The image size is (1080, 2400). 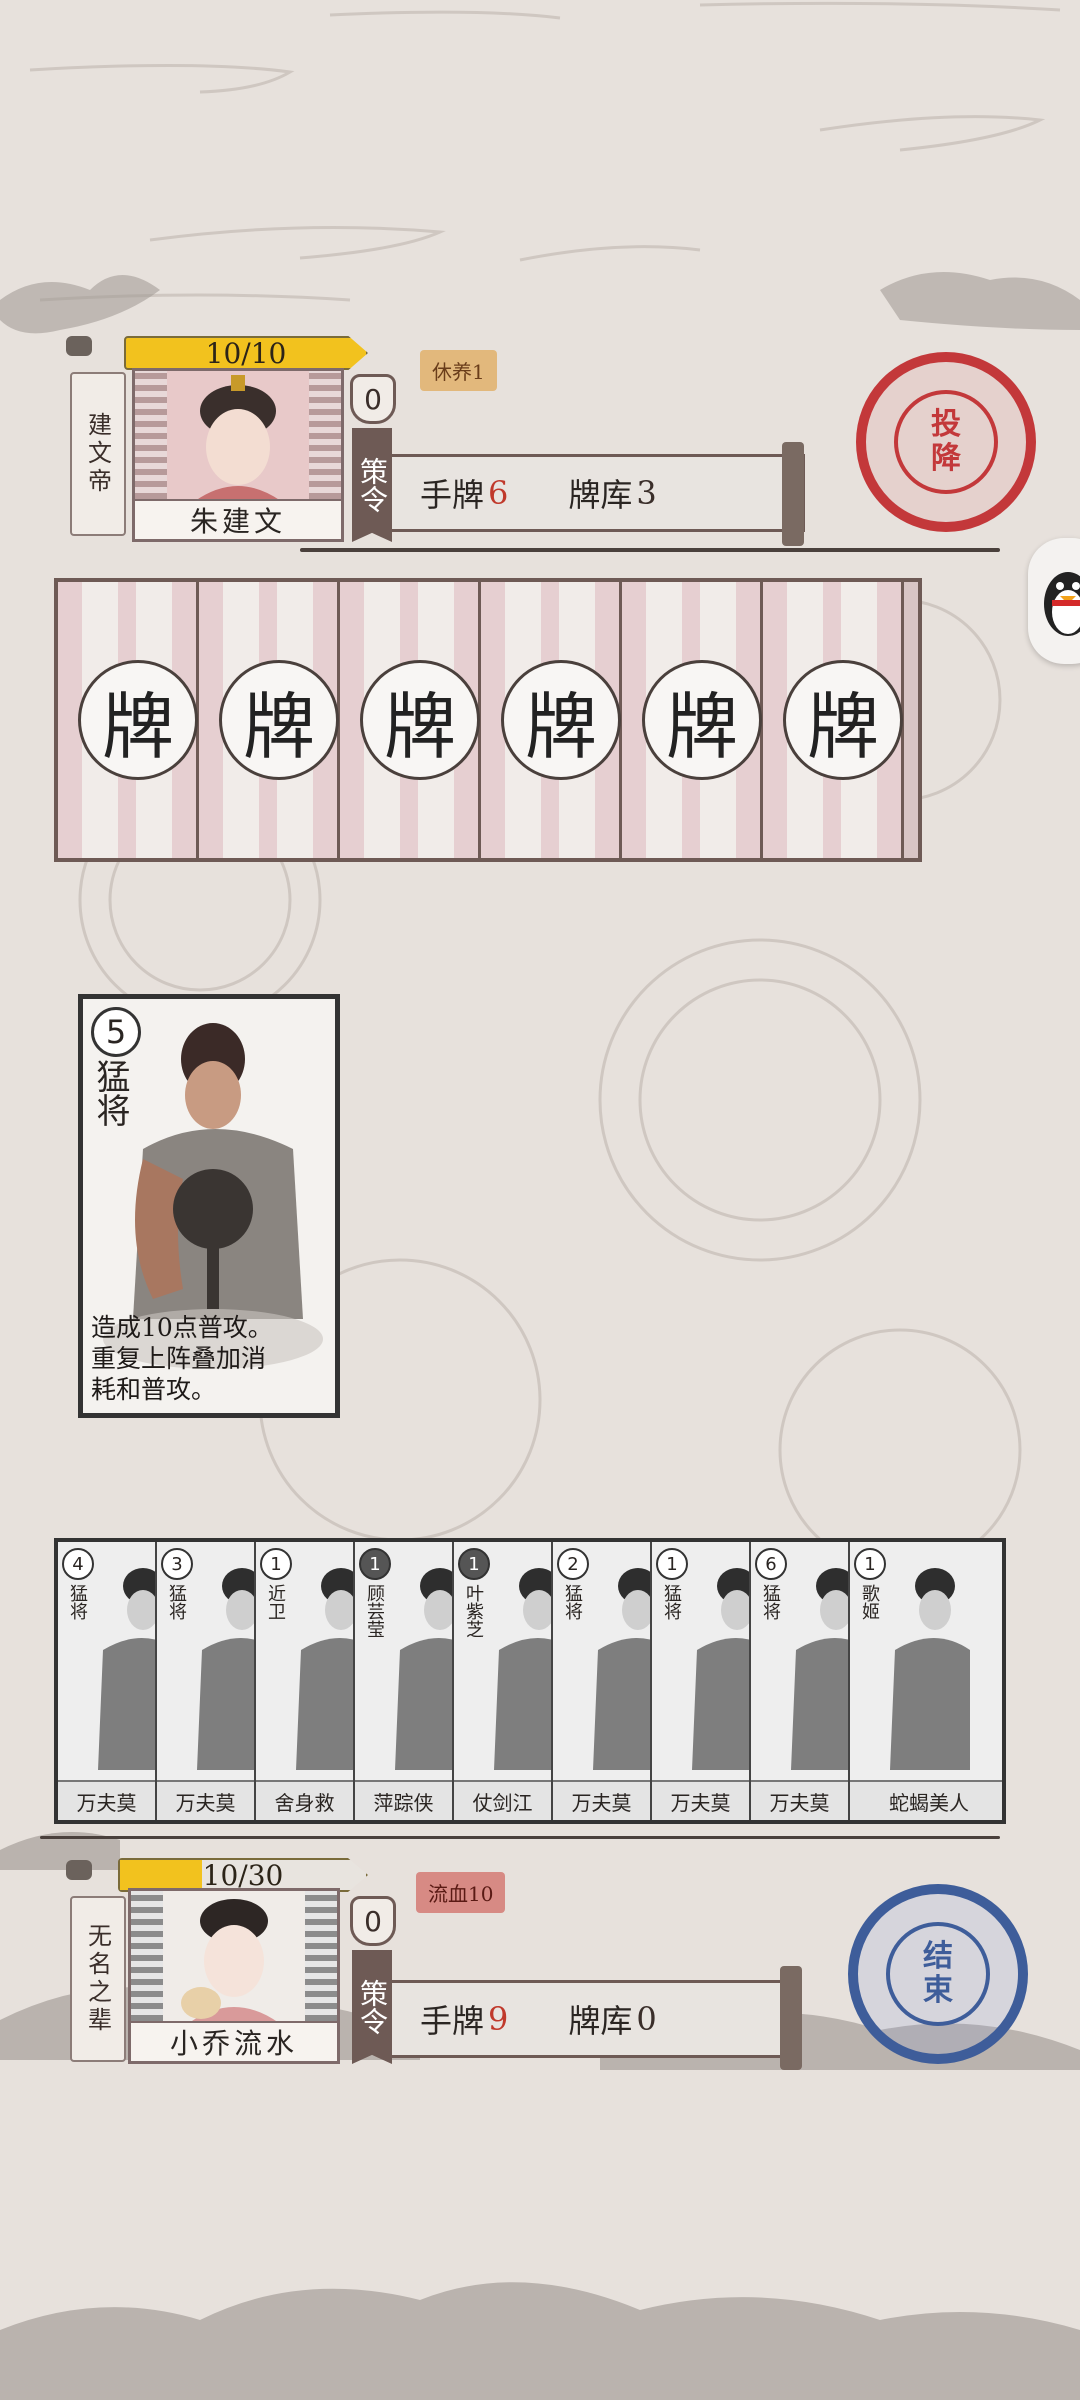 I want to click on end-turn-char-1: 结, so click(x=938, y=1956).